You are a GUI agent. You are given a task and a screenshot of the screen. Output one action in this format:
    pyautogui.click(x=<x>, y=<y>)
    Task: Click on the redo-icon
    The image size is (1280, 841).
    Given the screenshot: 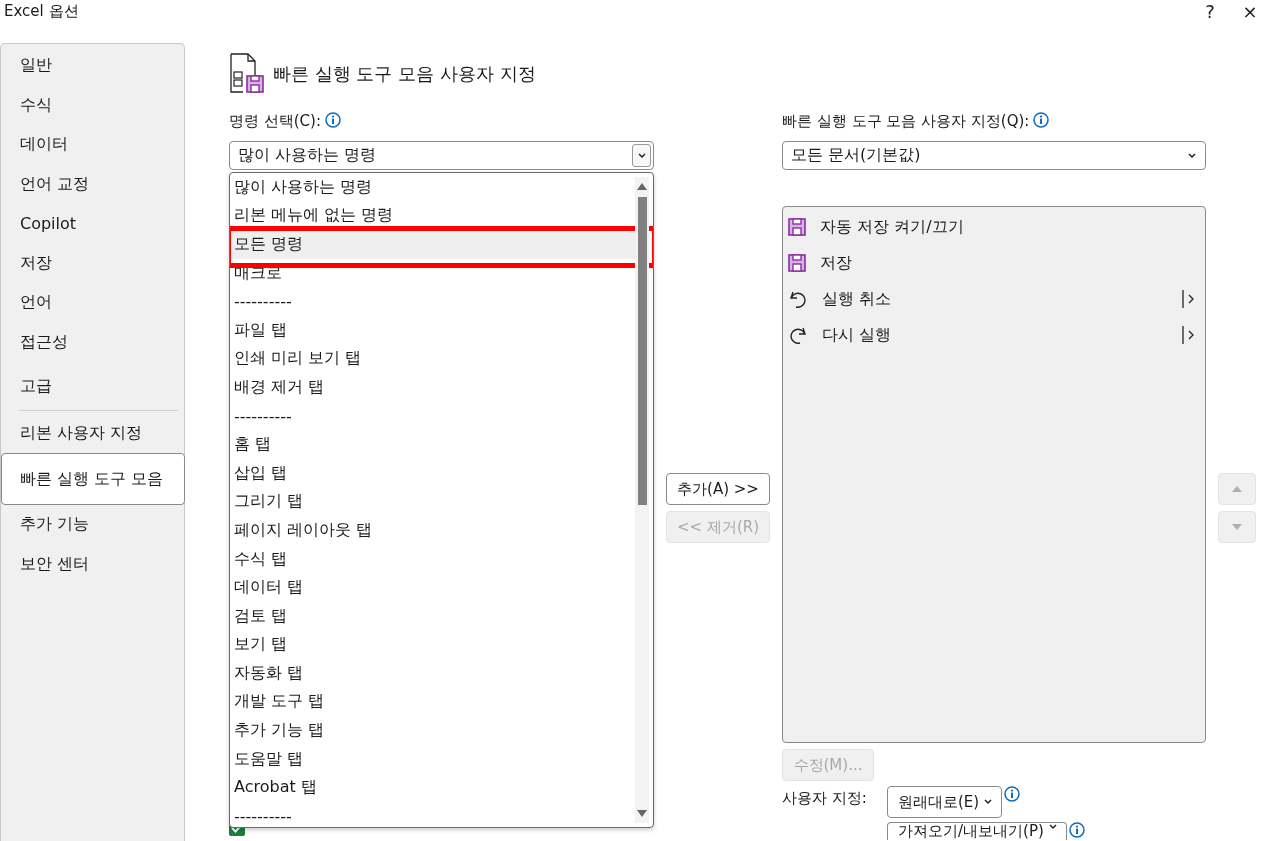 What is the action you would take?
    pyautogui.click(x=798, y=335)
    